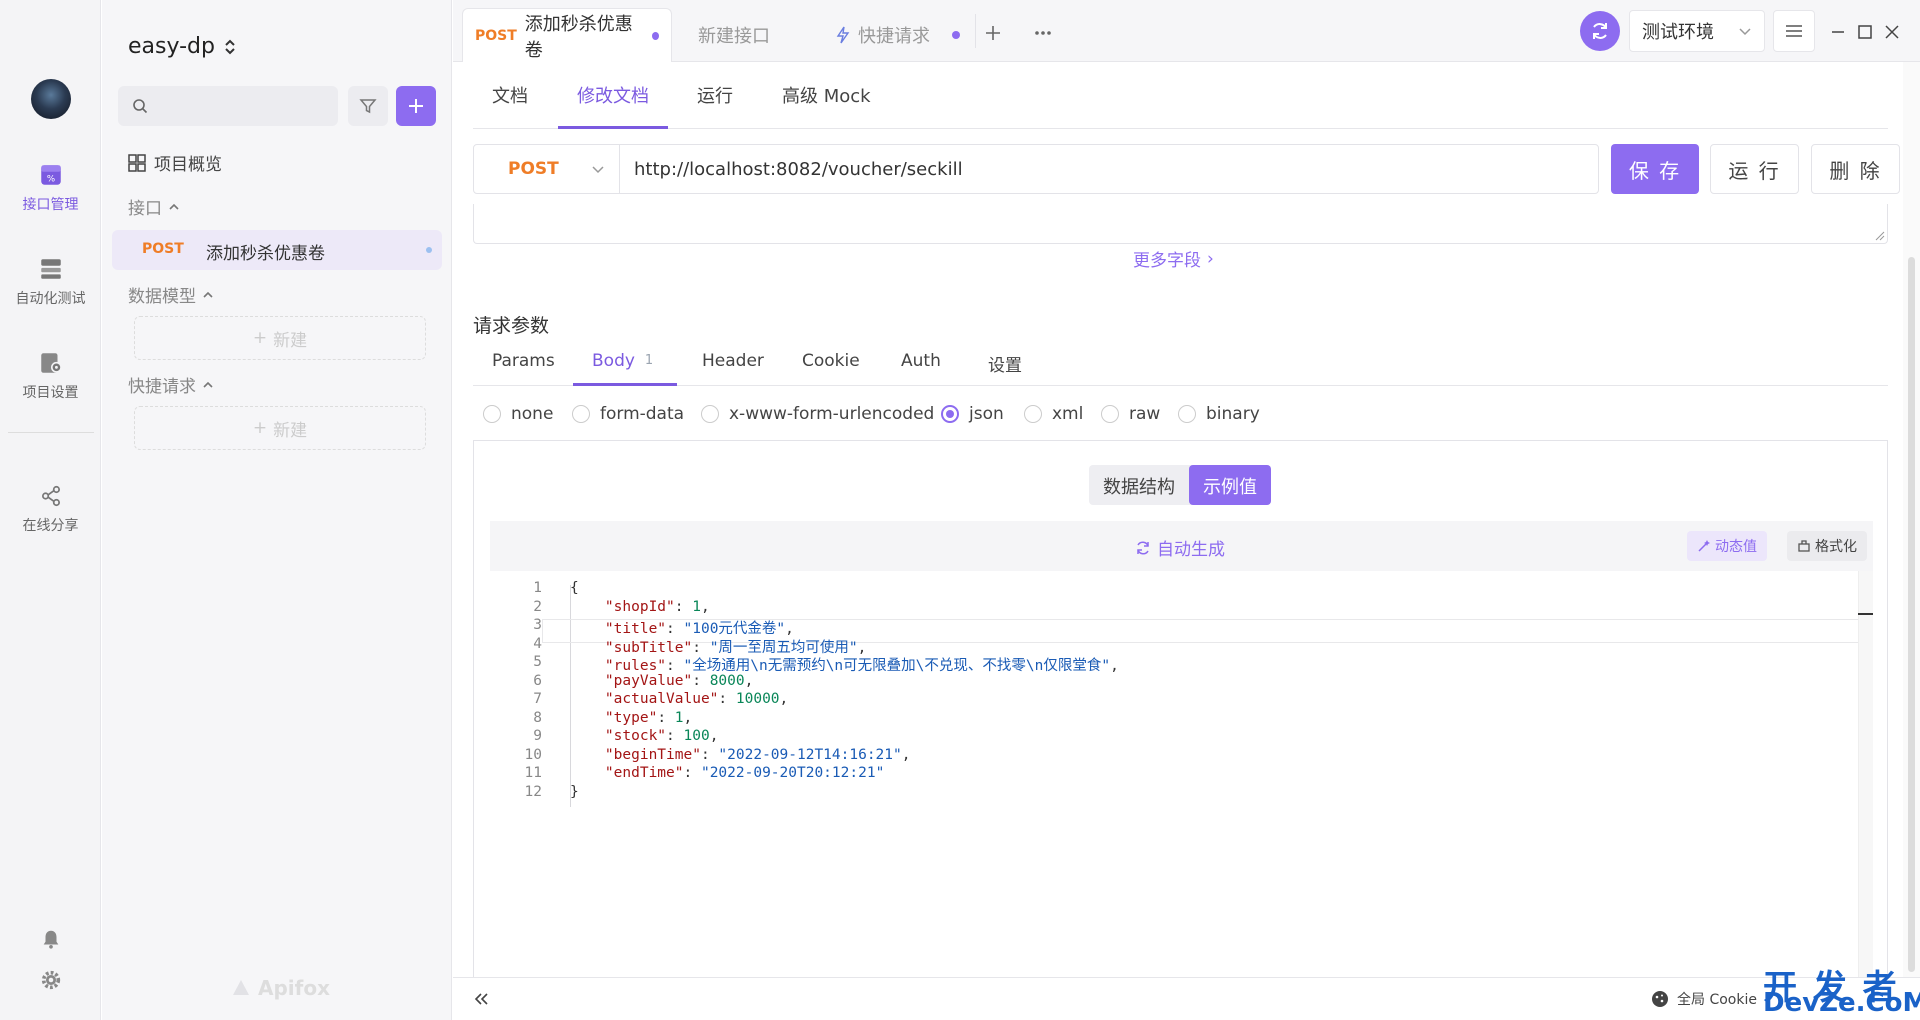  What do you see at coordinates (817, 414) in the screenshot?
I see `radio-urlencoded: x-www-form-urlencoded` at bounding box center [817, 414].